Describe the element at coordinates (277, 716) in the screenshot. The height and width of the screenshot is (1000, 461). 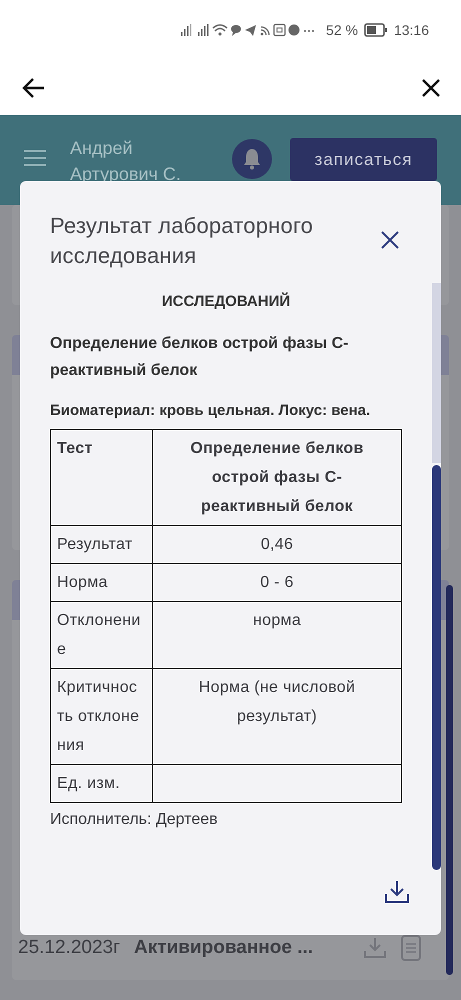
I see `table-cell: Норма (не числовой результат)` at that location.